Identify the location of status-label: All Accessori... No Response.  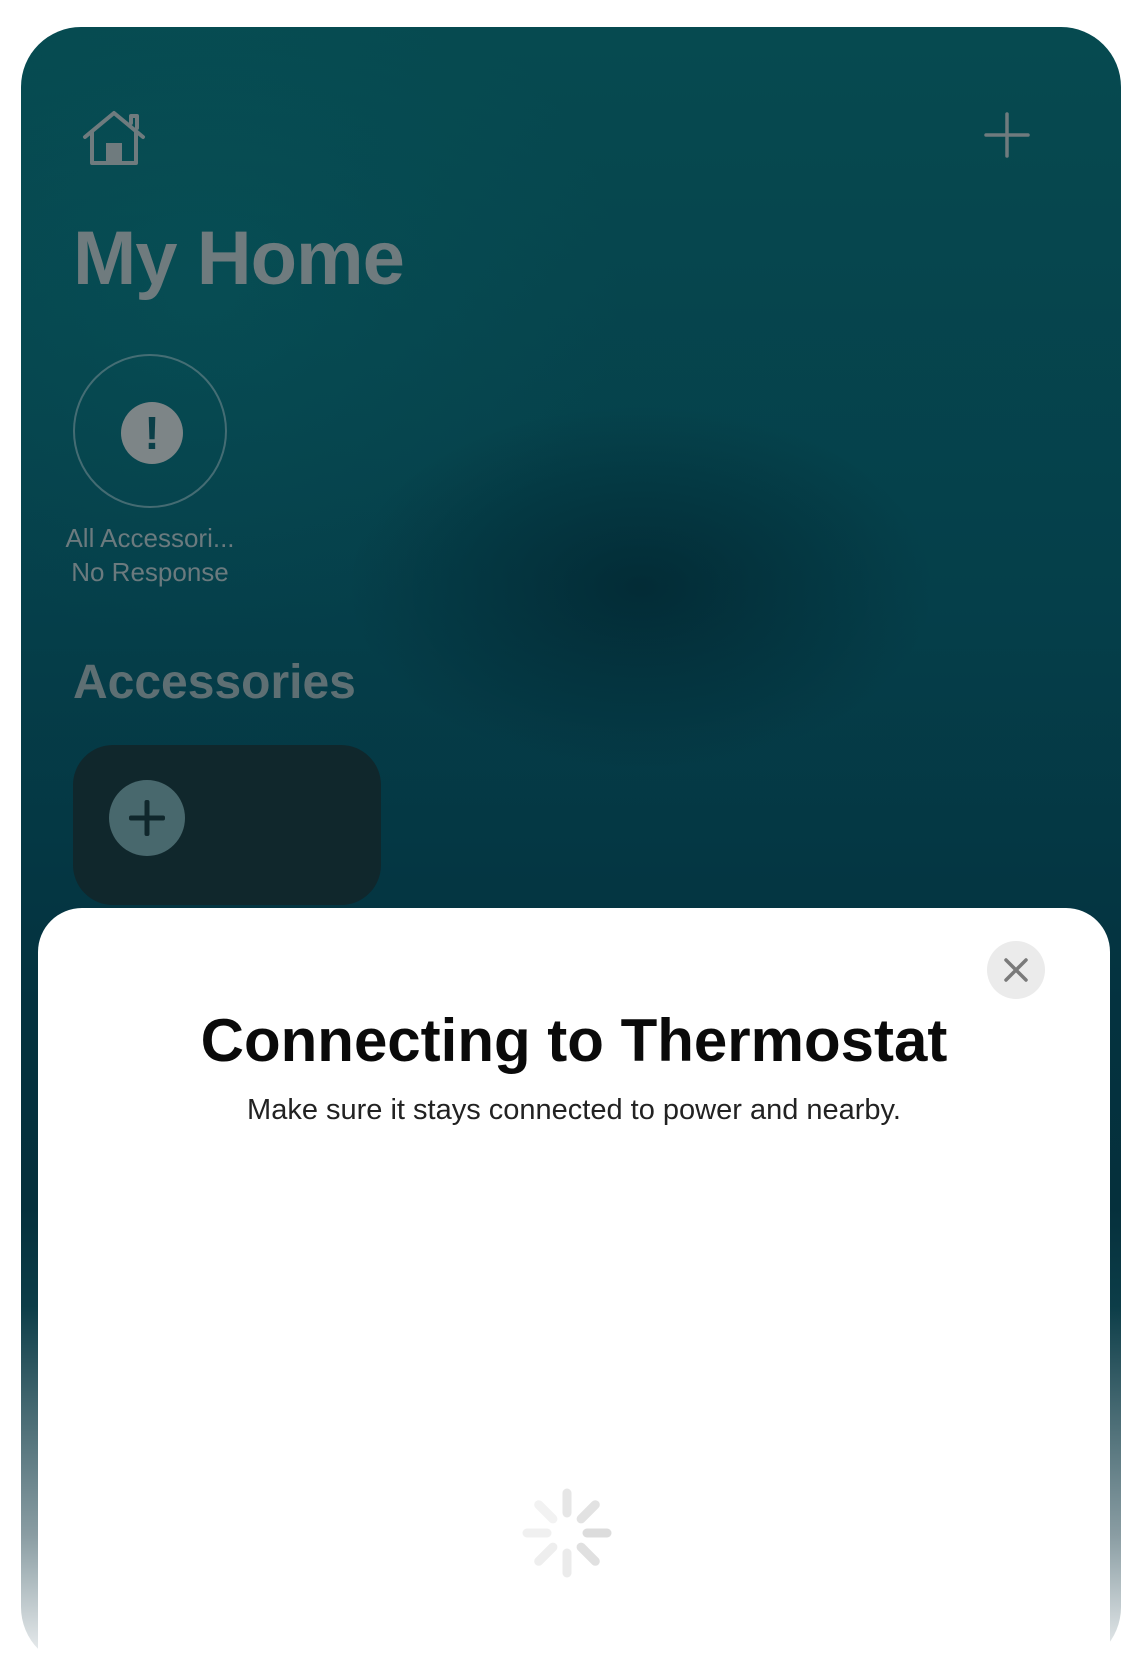
(150, 555).